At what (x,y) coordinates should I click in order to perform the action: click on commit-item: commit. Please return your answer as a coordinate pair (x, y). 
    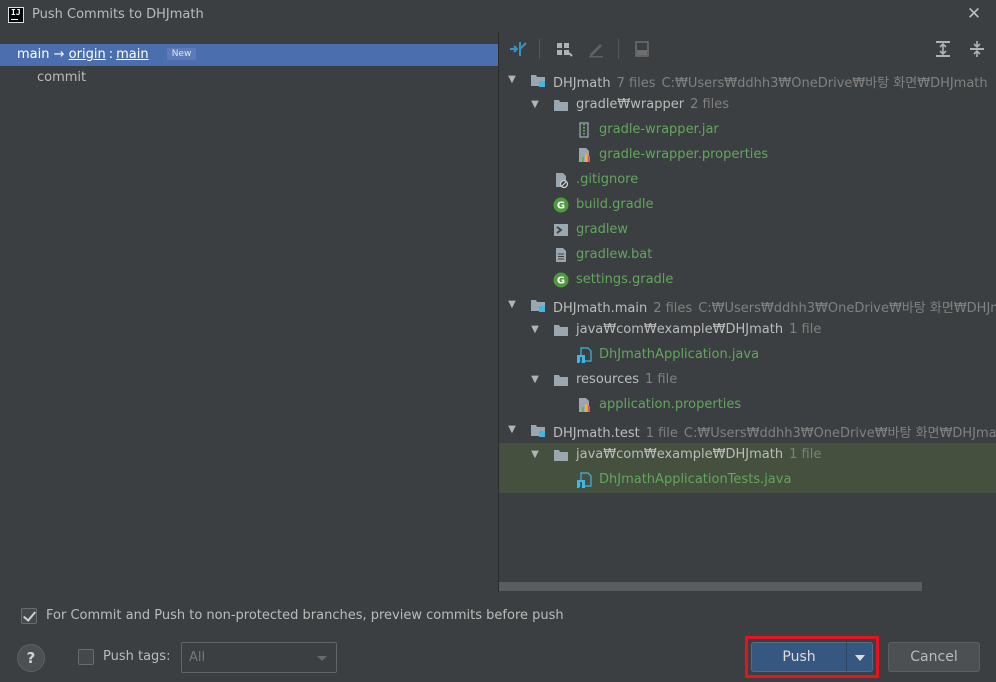
    Looking at the image, I should click on (61, 77).